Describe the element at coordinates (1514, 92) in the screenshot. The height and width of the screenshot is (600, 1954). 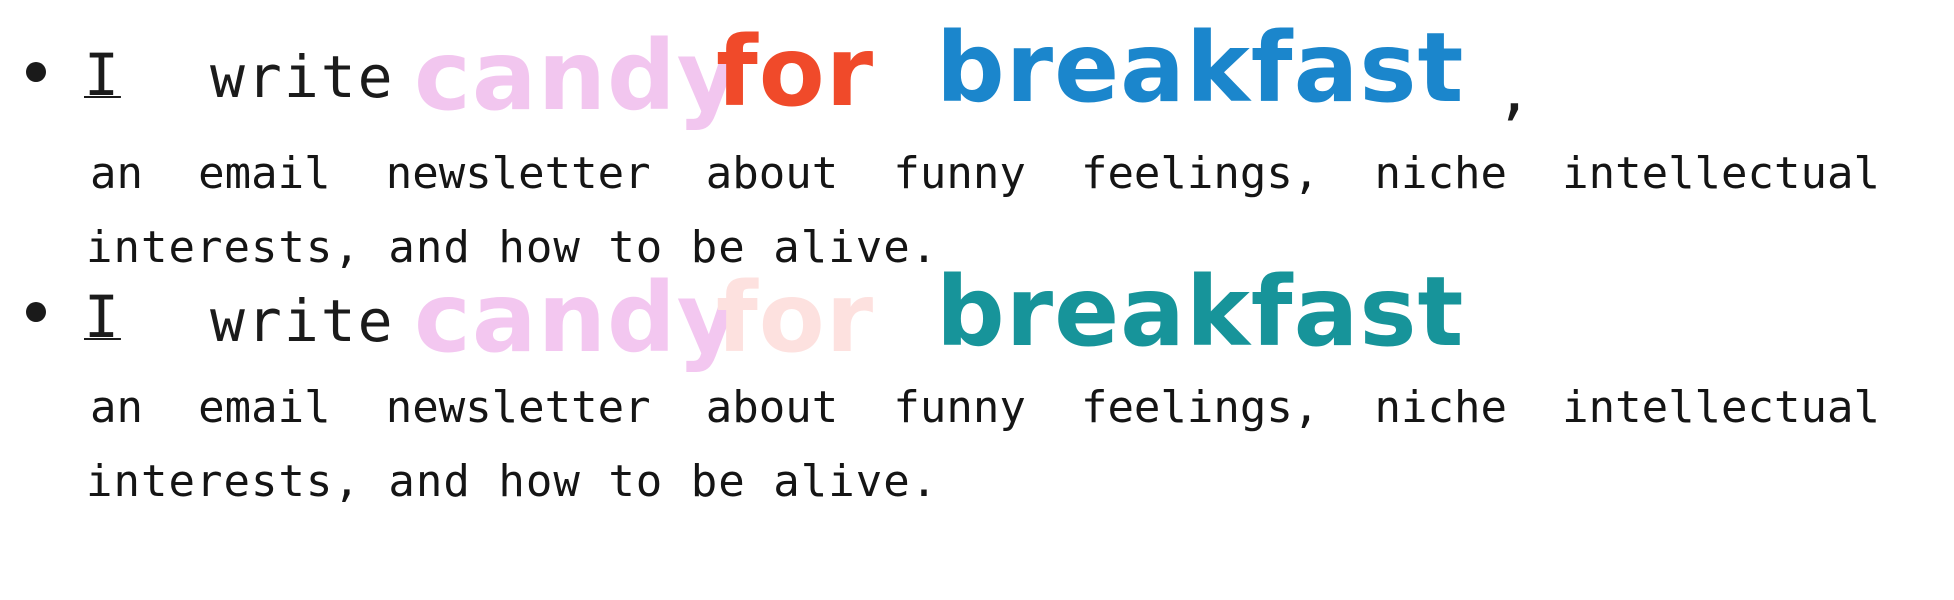
I see `word-comma: ,` at that location.